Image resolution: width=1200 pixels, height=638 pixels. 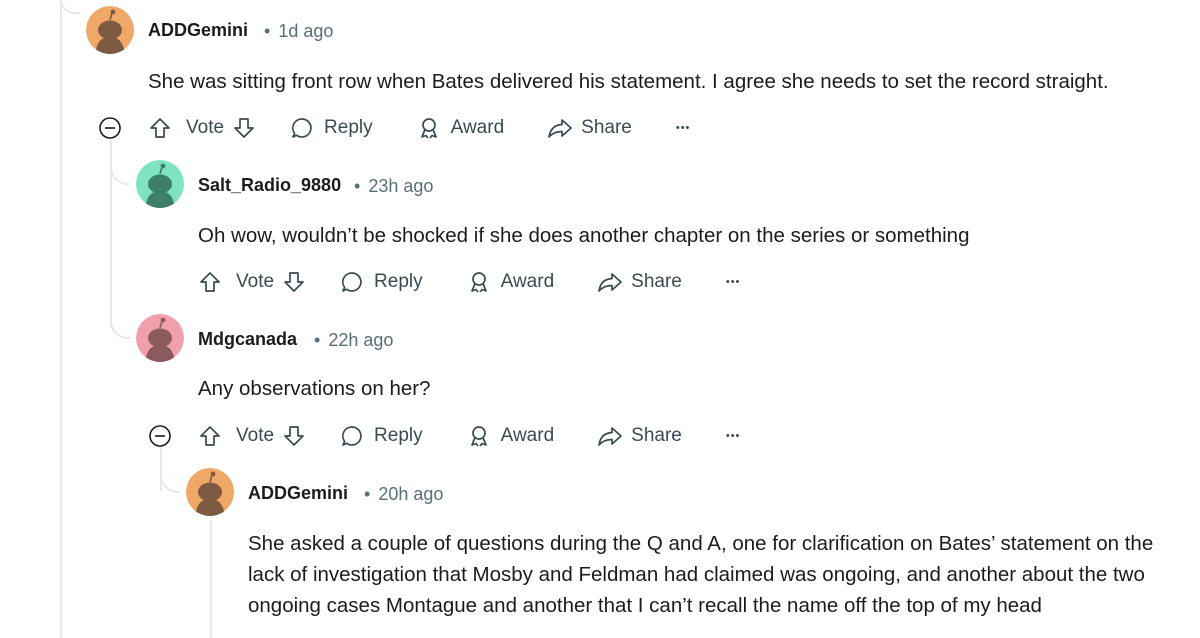 I want to click on thread-line-root, so click(x=61, y=319).